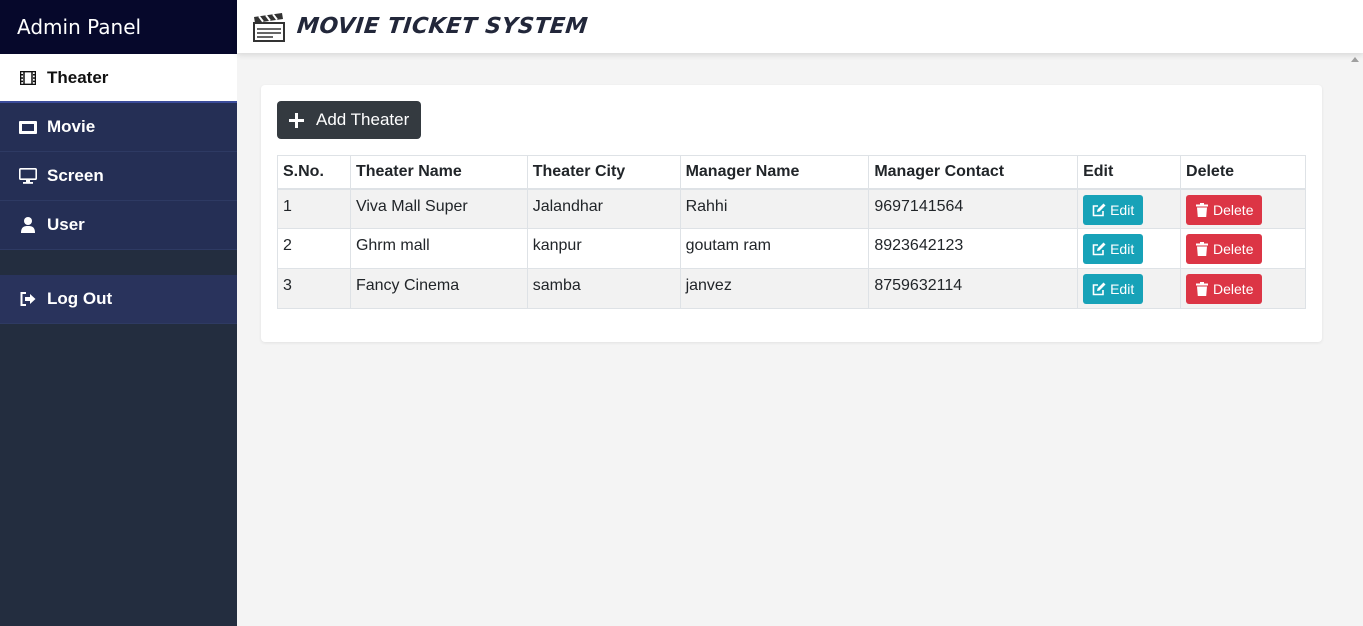 The height and width of the screenshot is (626, 1363). Describe the element at coordinates (28, 78) in the screenshot. I see `film-icon` at that location.